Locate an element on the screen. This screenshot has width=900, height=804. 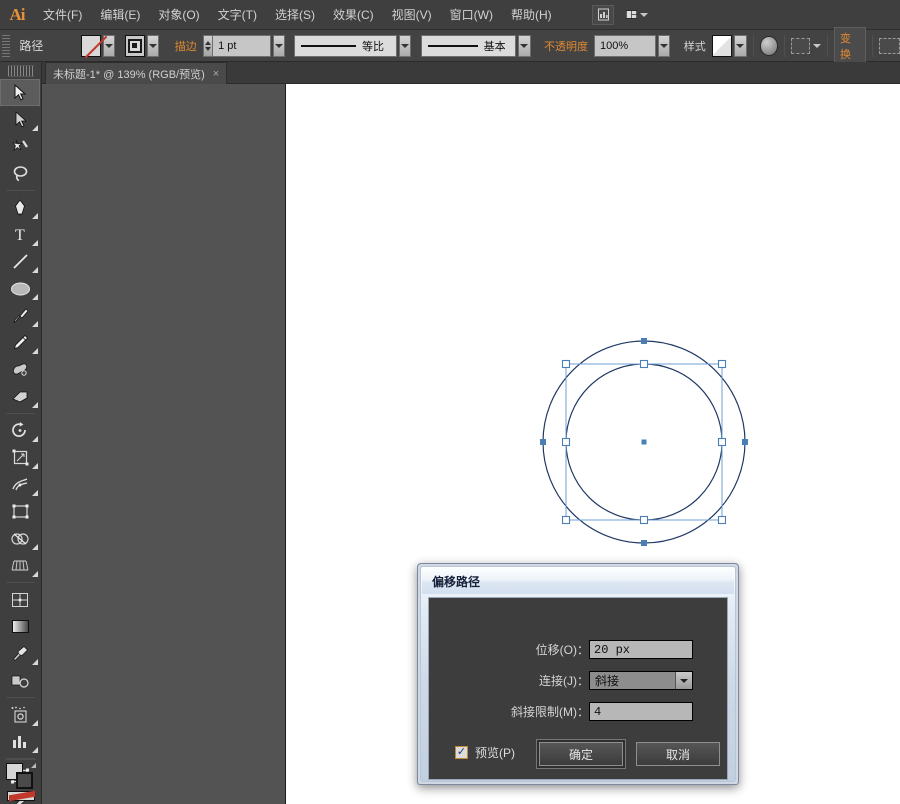
miter-limit-field-label: 斜接限制(M)： is located at coordinates (550, 712).